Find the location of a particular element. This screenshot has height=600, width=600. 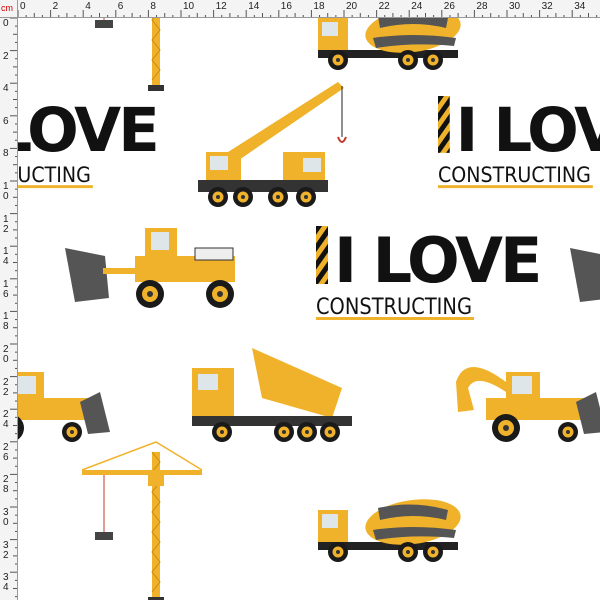

ruler-top-label: 6 is located at coordinates (120, 6).